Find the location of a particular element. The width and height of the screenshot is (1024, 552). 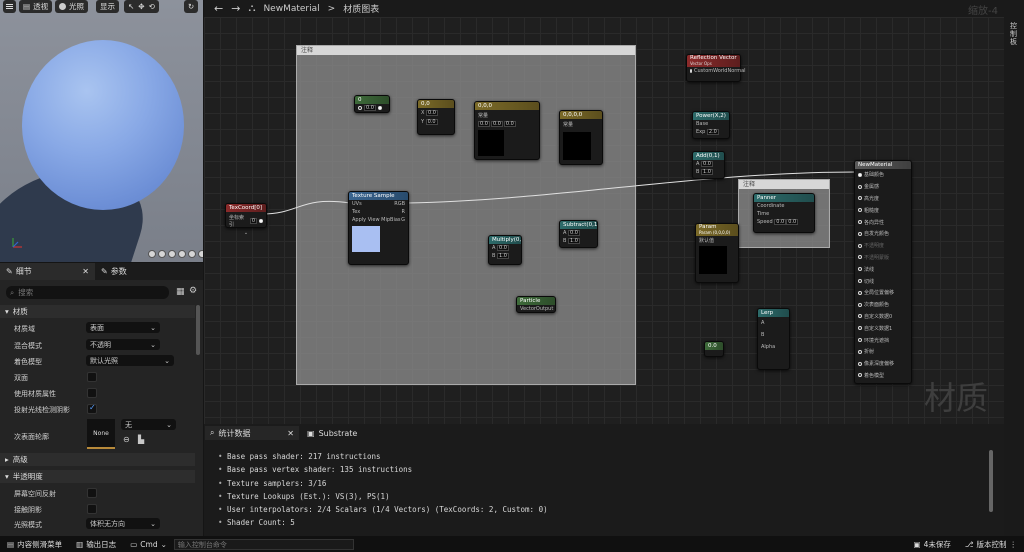

material-domain-dropdown: 表面 ⌄ is located at coordinates (123, 327).